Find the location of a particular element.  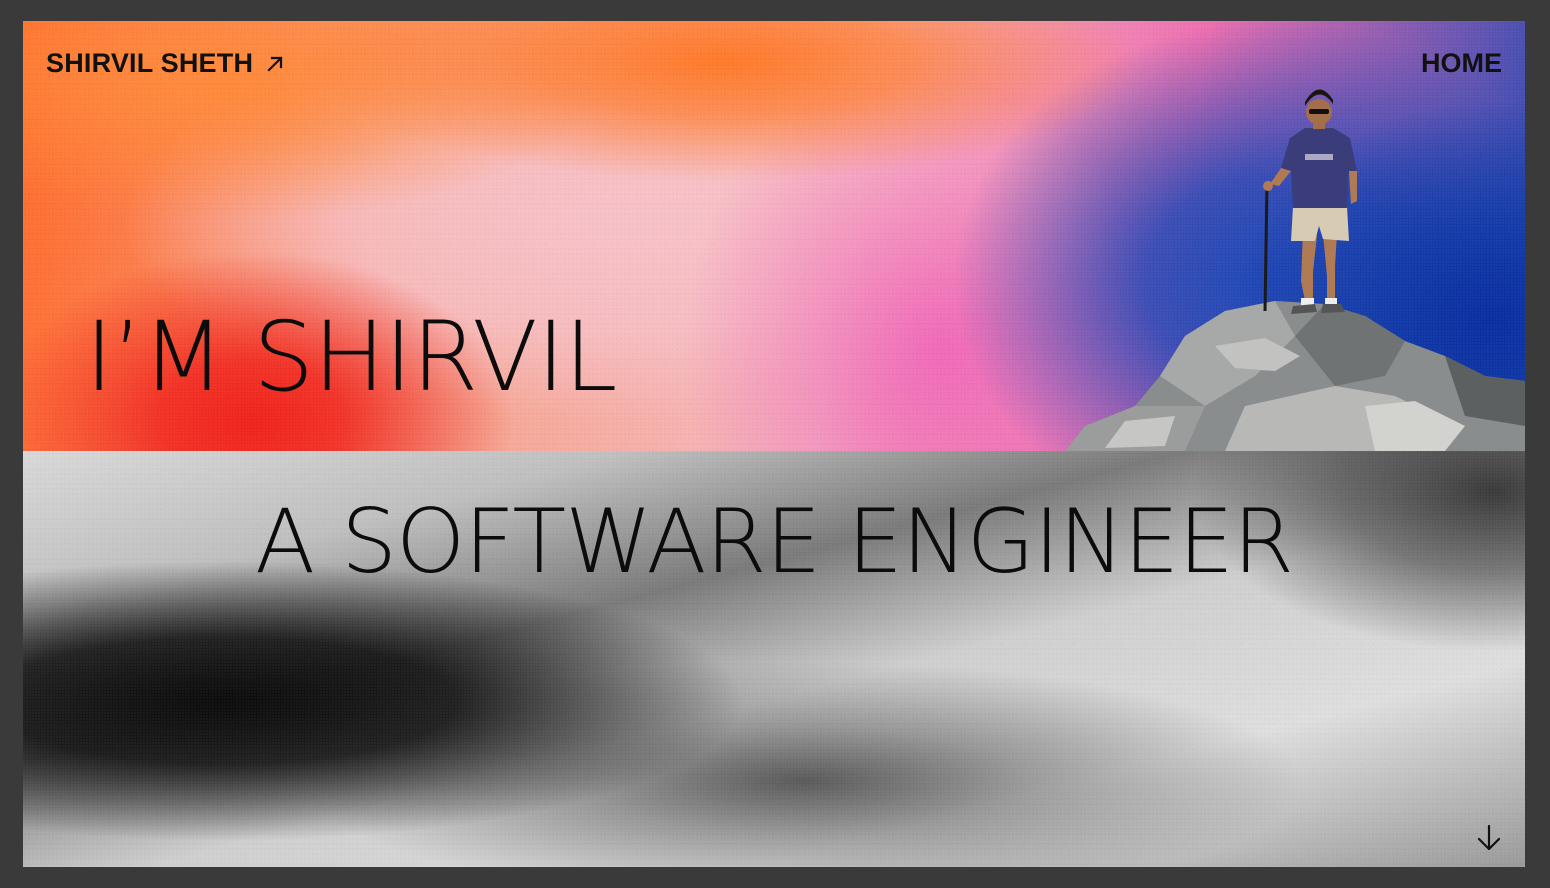

arrow-up-right-icon is located at coordinates (275, 63).